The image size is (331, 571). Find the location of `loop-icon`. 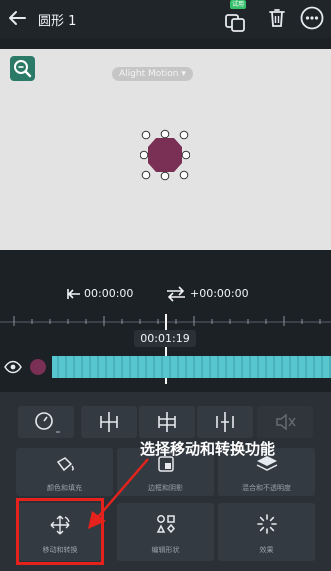

loop-icon is located at coordinates (176, 293).